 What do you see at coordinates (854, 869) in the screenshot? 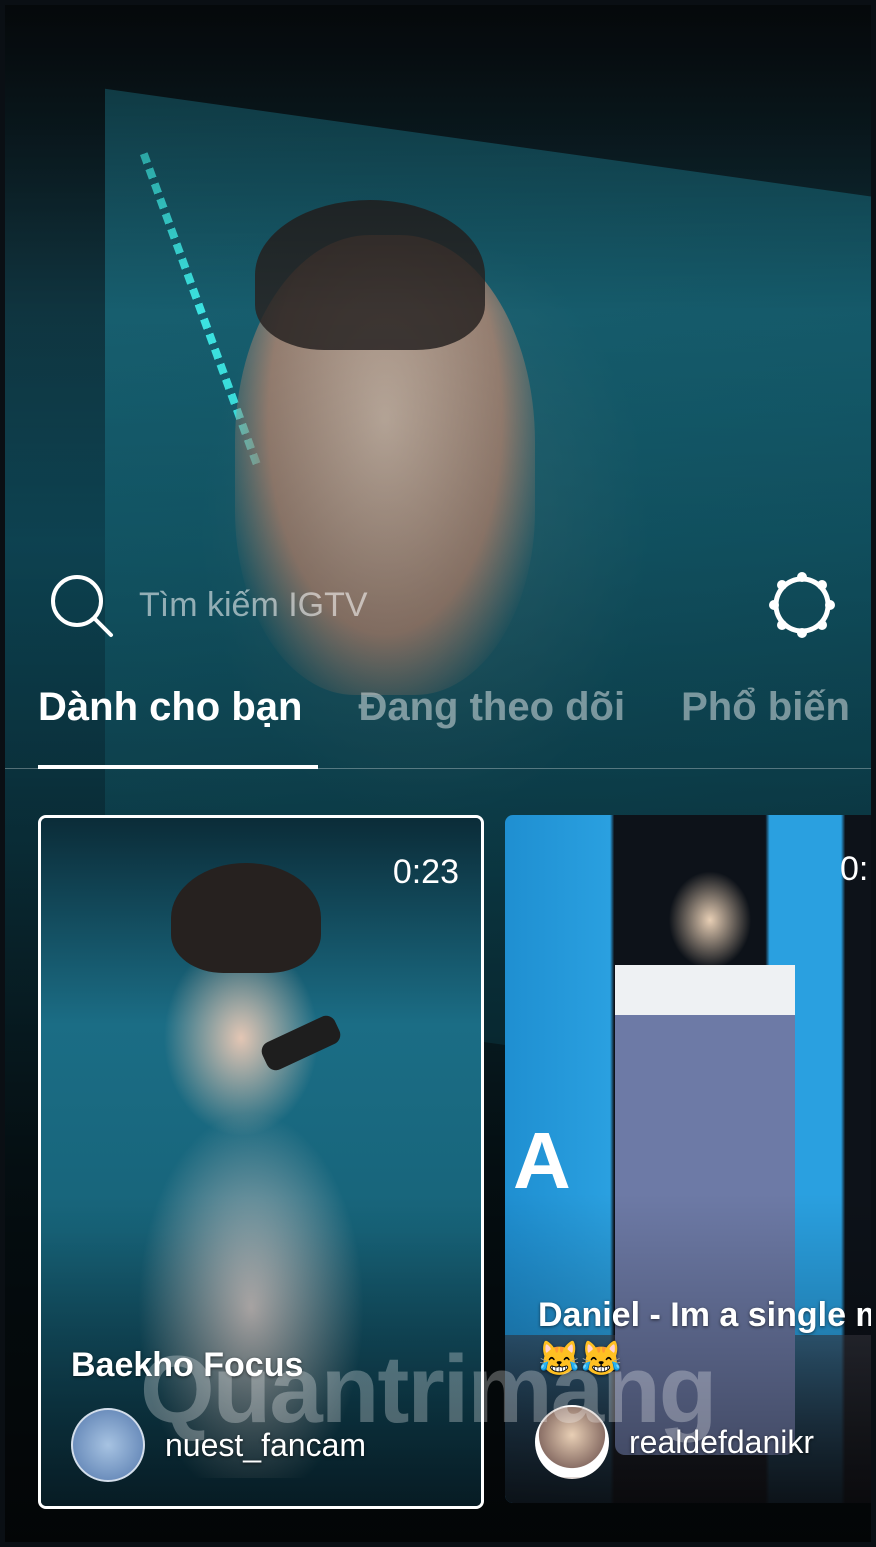
I see `video-duration: 0:` at bounding box center [854, 869].